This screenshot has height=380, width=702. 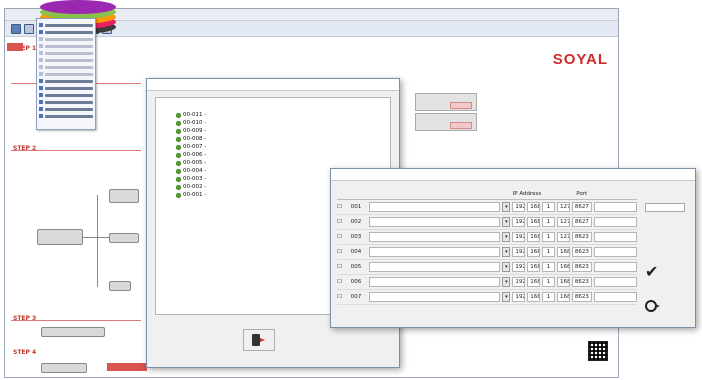 I want to click on tree-node: 00-003 -, so click(x=191, y=179).